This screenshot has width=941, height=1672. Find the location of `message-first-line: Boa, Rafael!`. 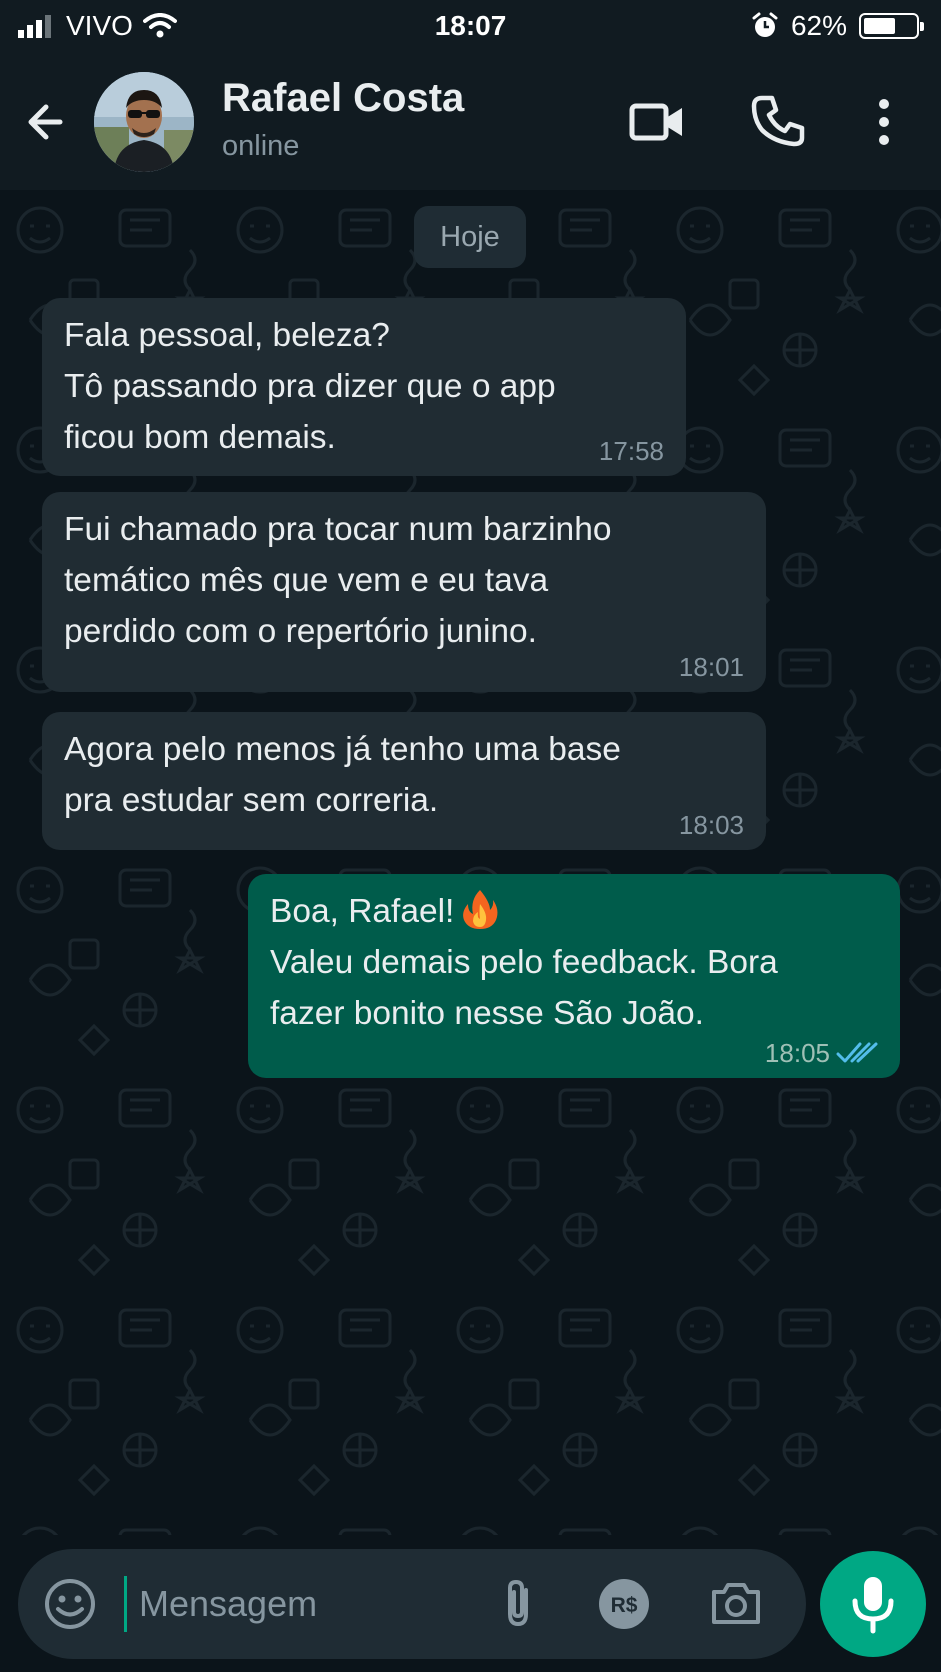

message-first-line: Boa, Rafael! is located at coordinates (574, 911).